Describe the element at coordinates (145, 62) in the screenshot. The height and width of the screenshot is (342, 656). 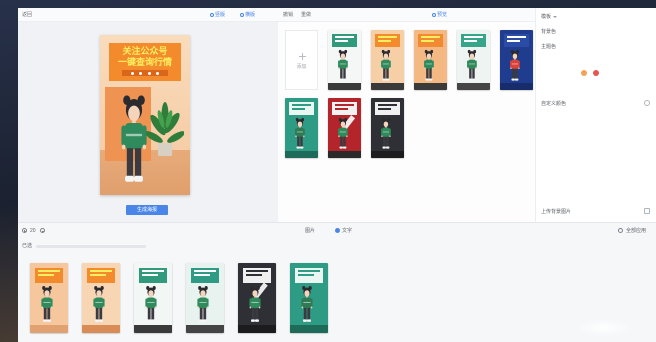
I see `poster-title-banner: 关注公众号 一键查询行情` at that location.